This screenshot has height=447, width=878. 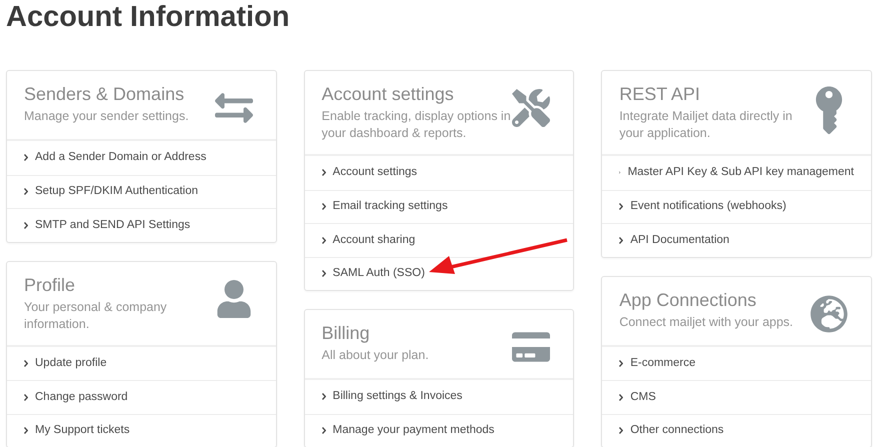 I want to click on settings-link: My Support tickets, so click(x=82, y=431).